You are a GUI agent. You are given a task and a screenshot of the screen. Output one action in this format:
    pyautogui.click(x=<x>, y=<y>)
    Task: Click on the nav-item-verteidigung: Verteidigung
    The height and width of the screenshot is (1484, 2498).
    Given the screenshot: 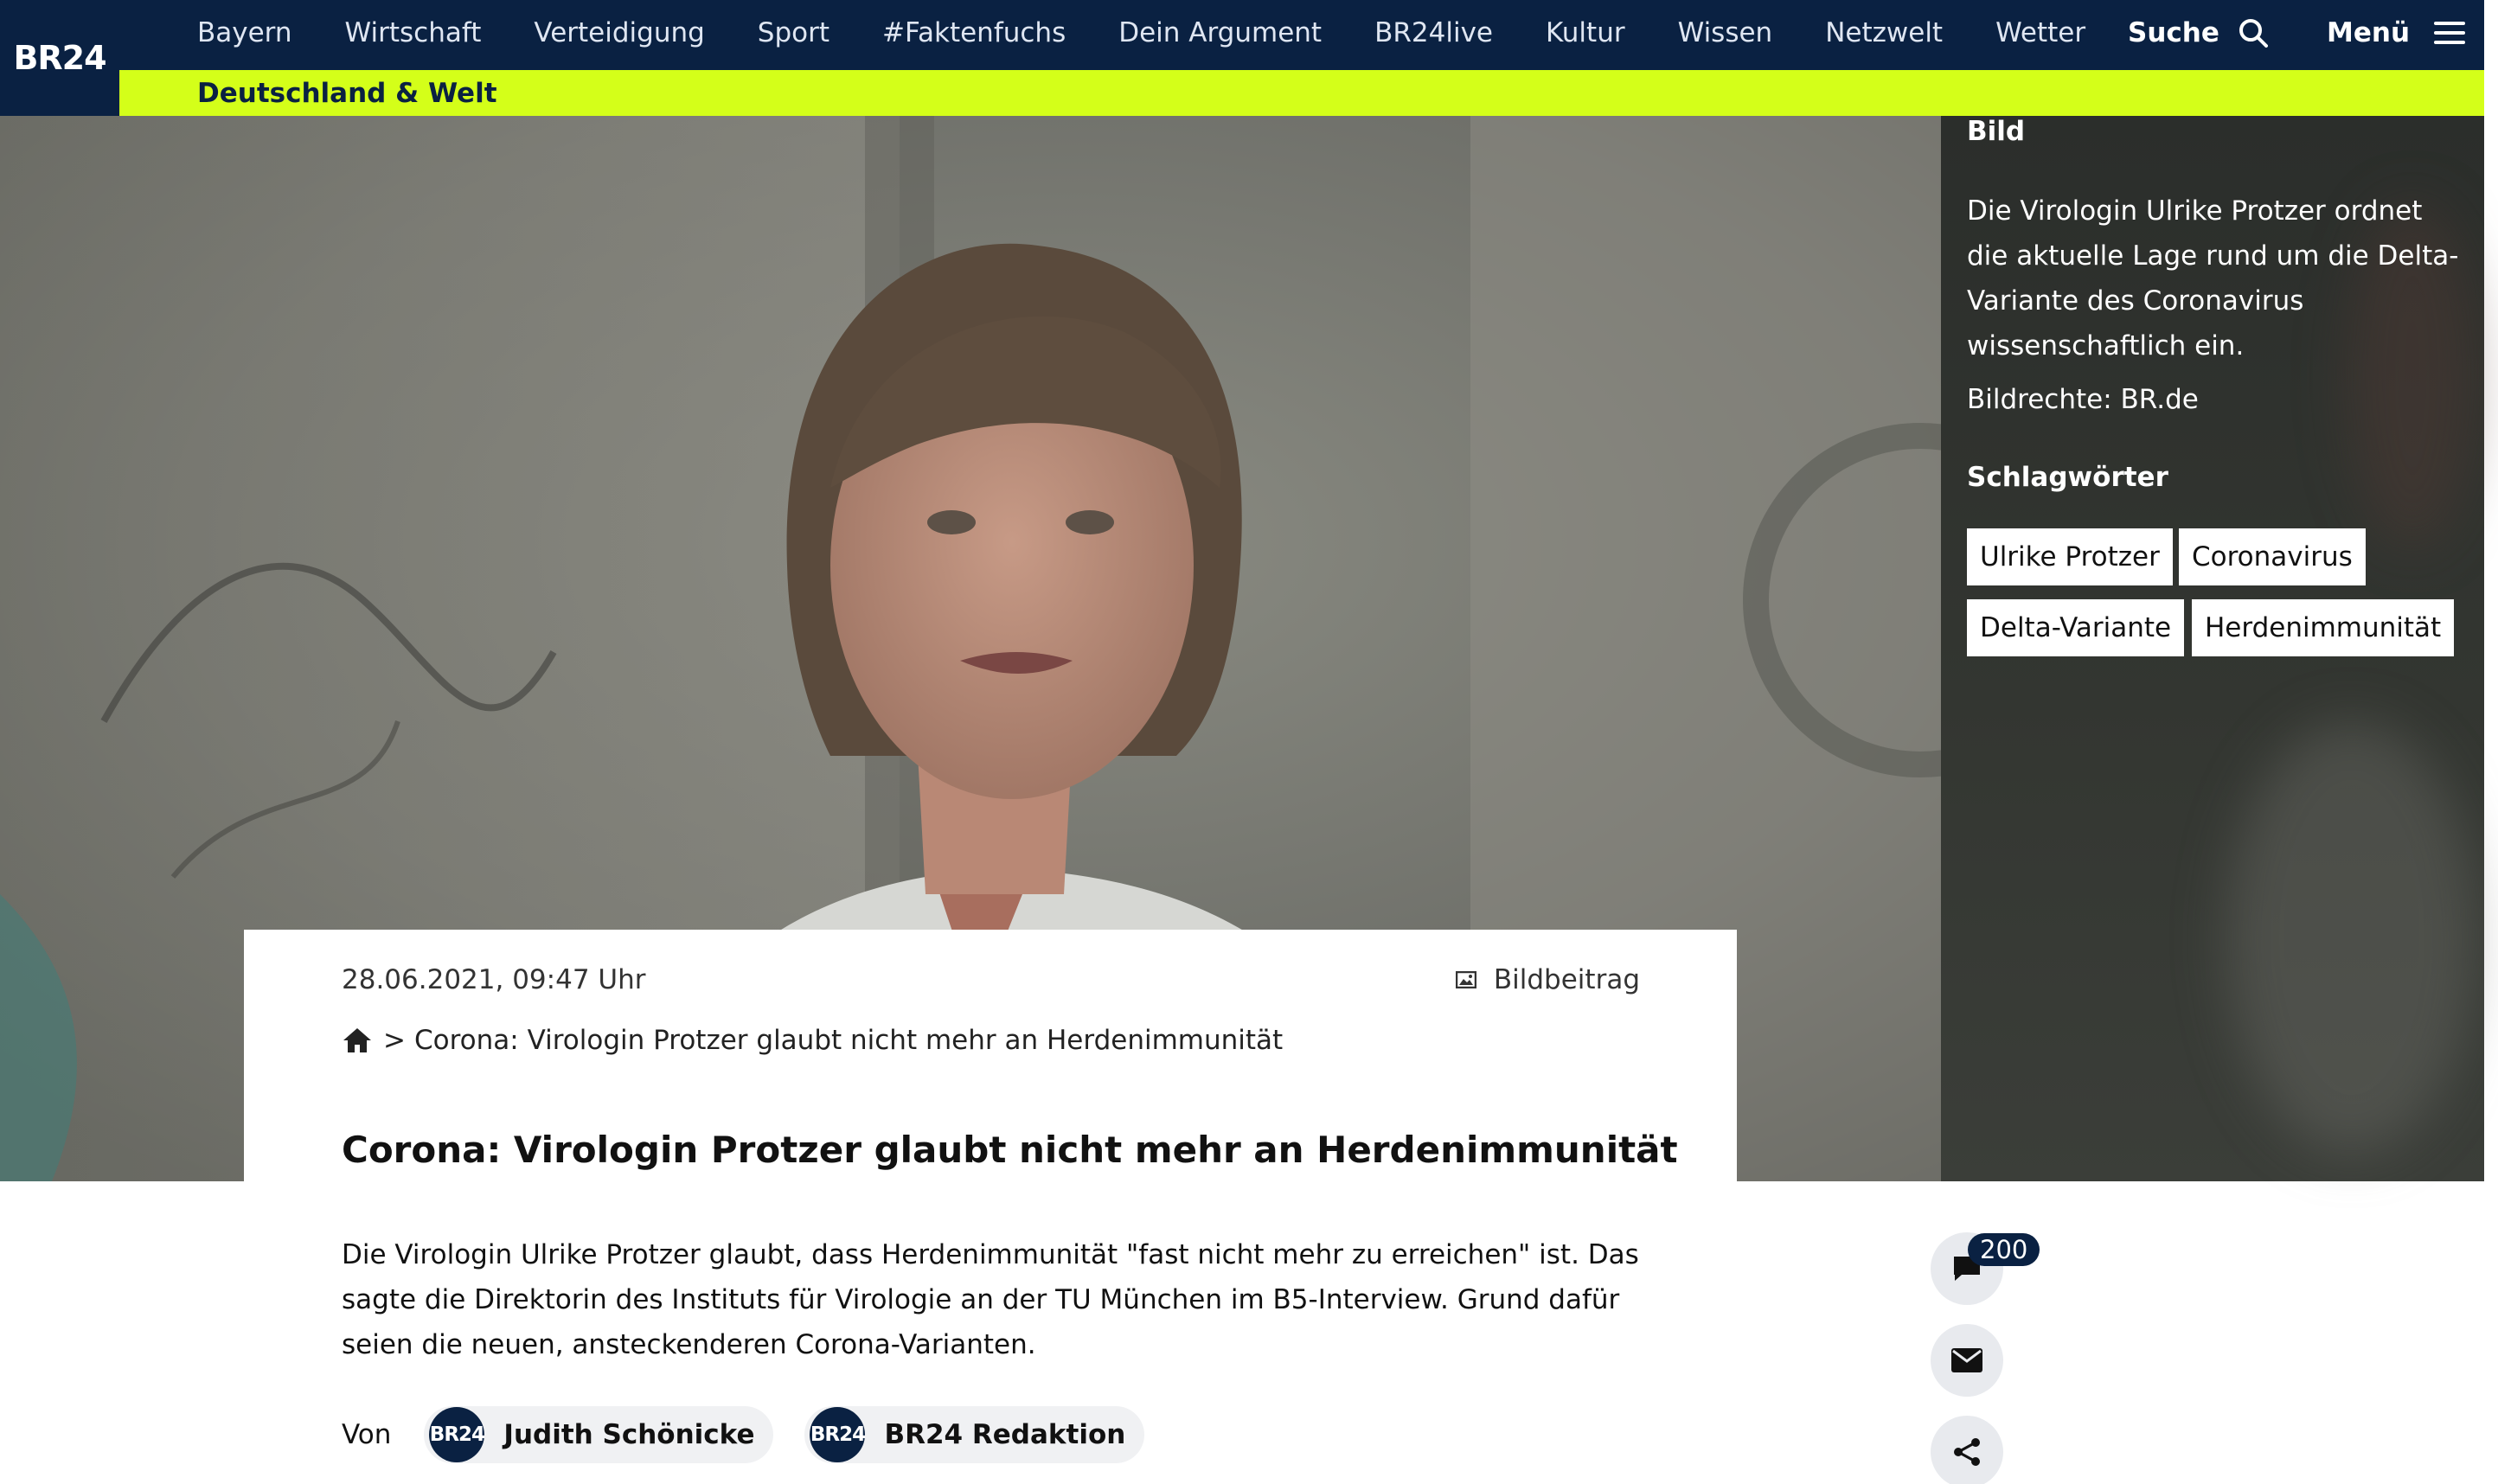 What is the action you would take?
    pyautogui.click(x=619, y=32)
    